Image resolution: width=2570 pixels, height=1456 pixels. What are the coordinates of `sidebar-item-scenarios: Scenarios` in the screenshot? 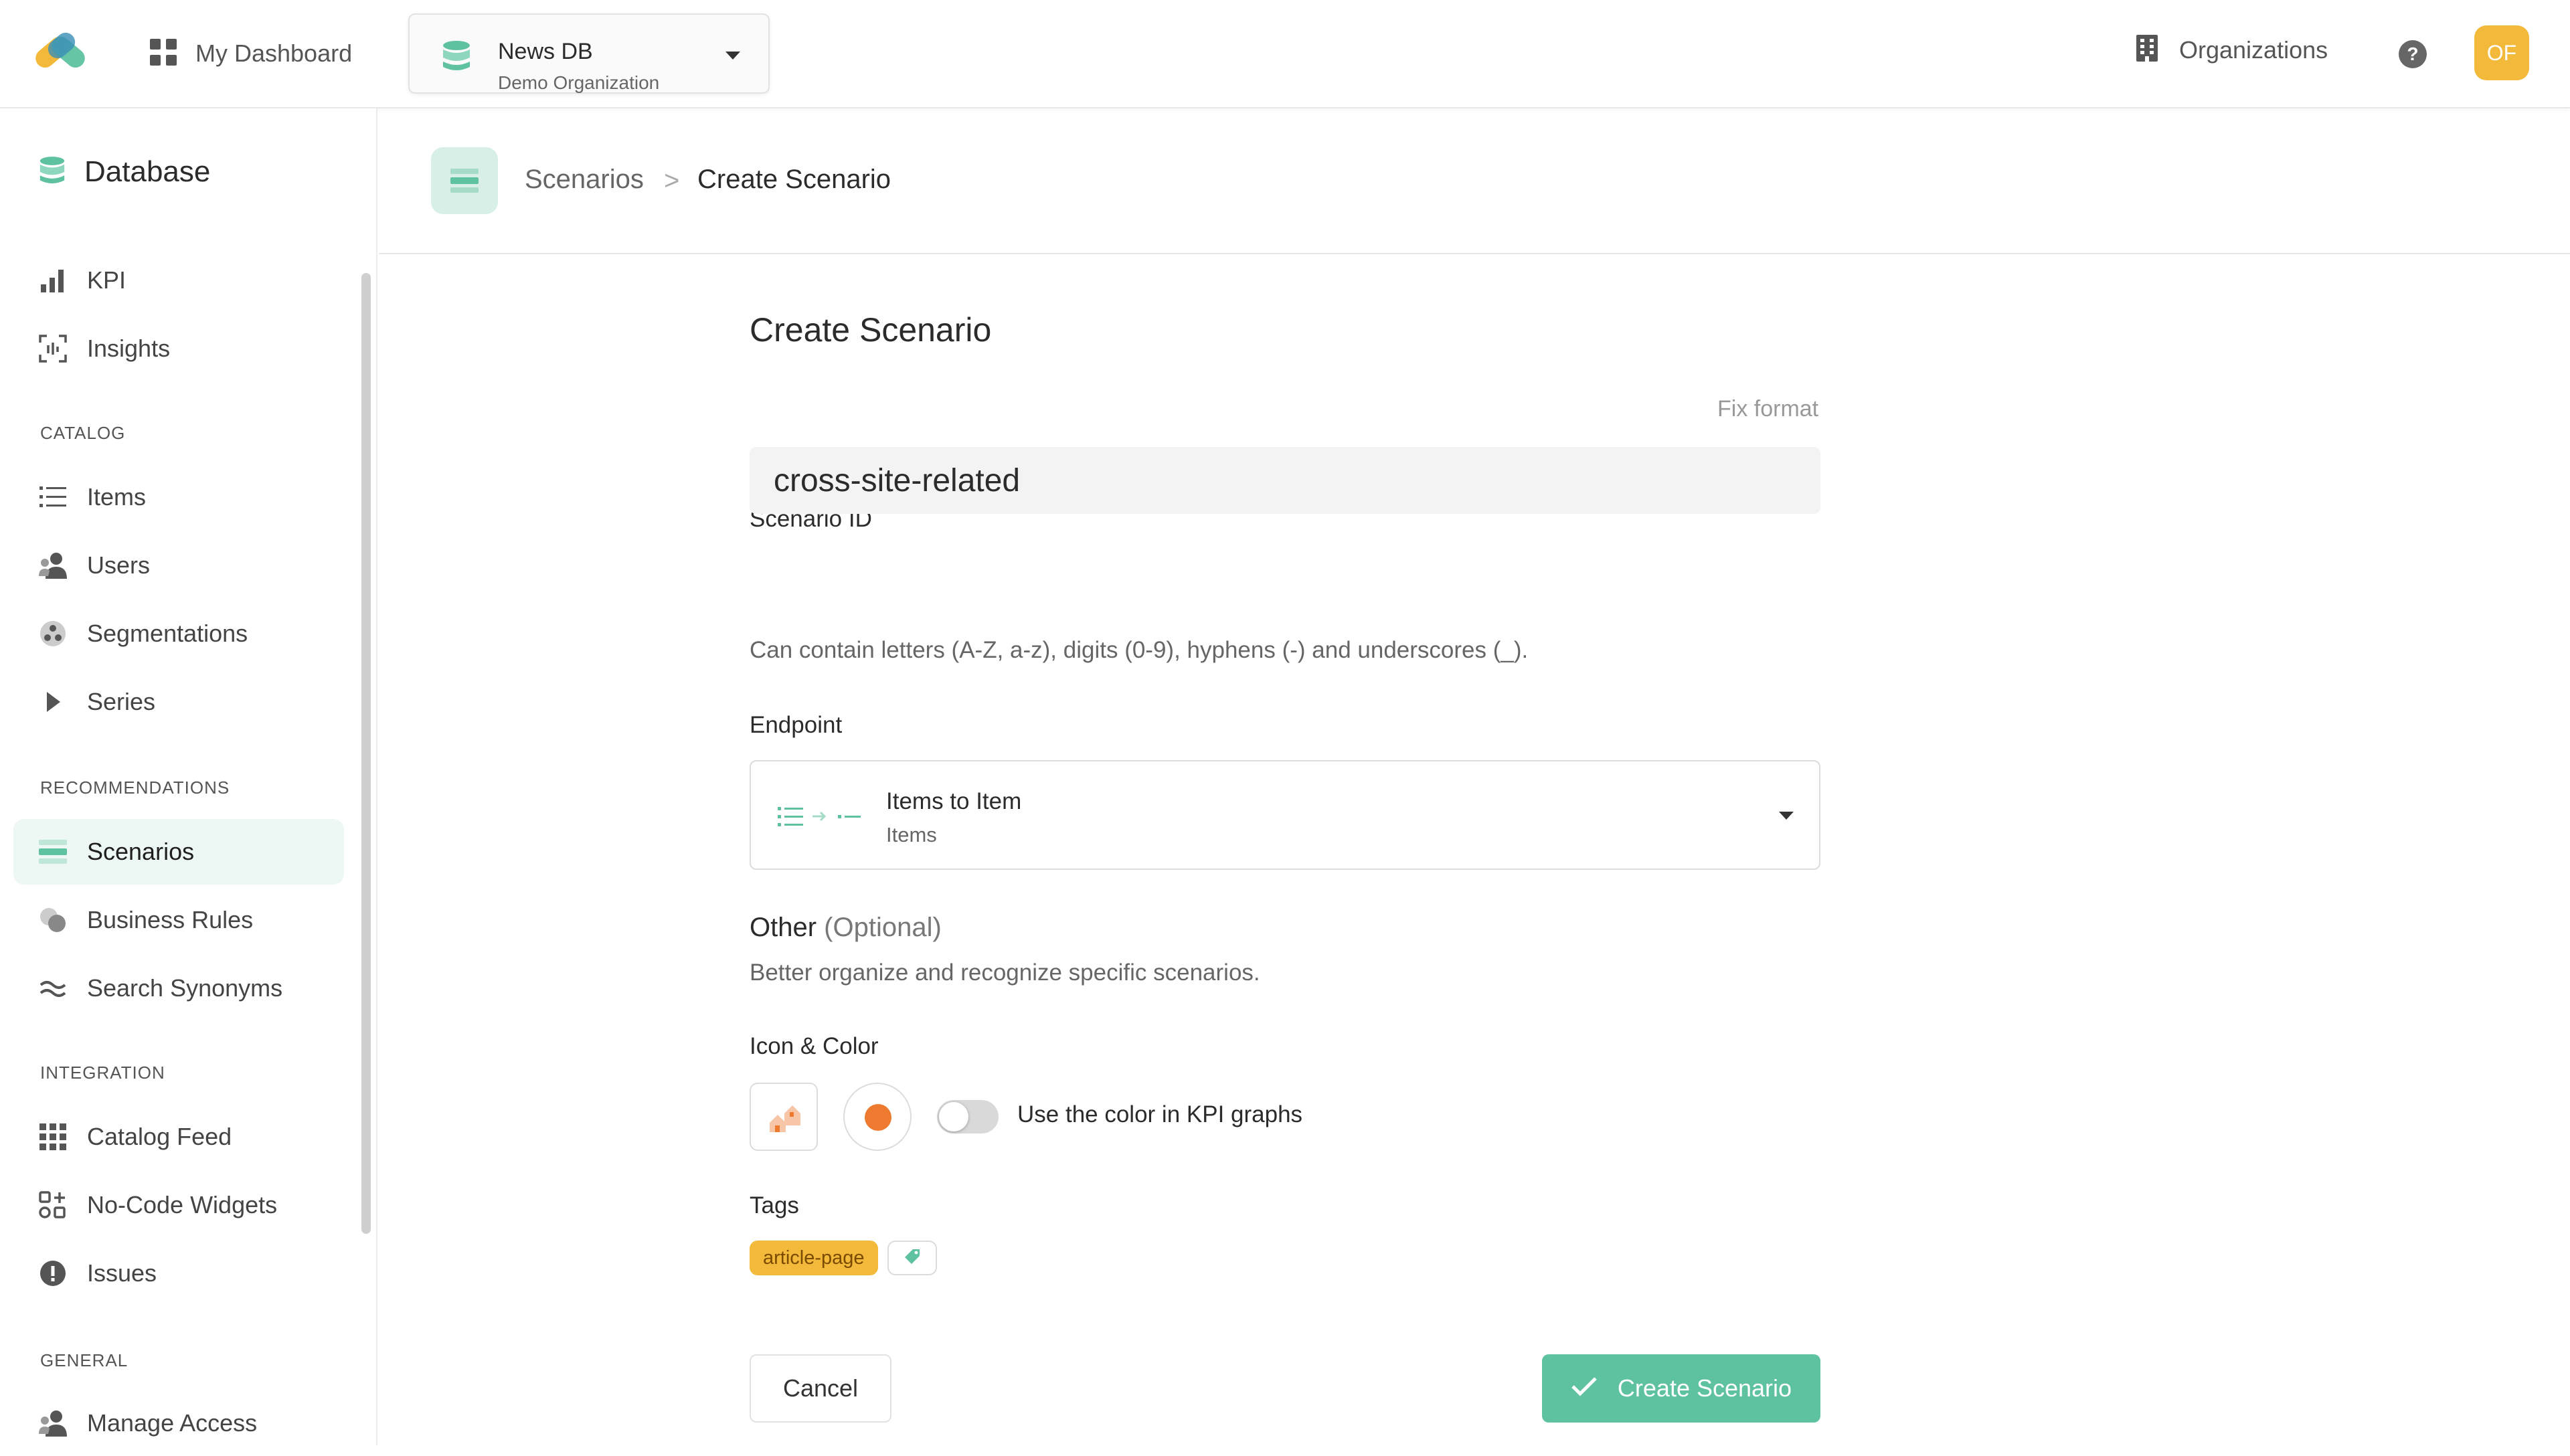 It's located at (179, 852).